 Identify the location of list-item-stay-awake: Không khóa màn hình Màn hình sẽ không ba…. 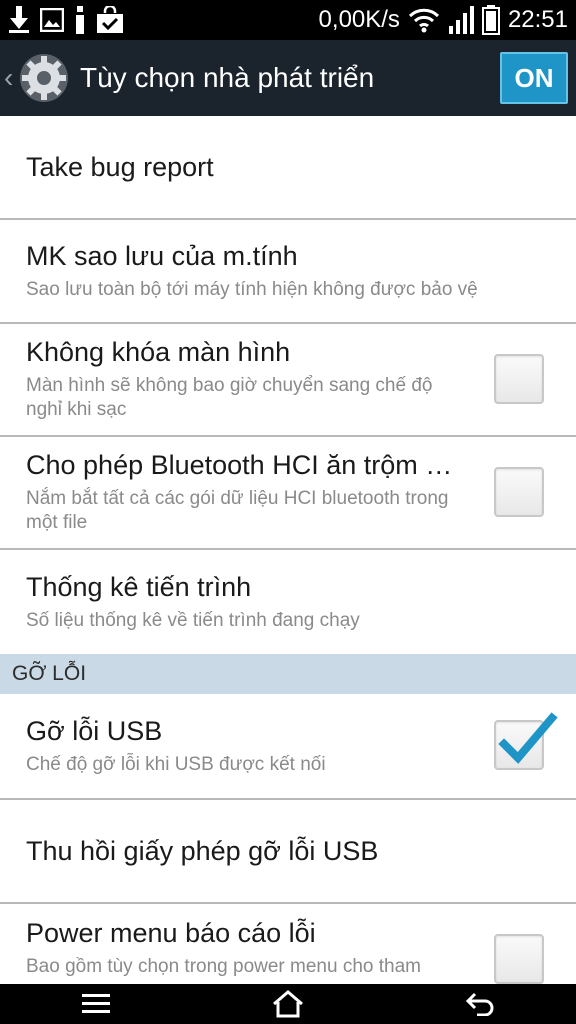
(288, 380).